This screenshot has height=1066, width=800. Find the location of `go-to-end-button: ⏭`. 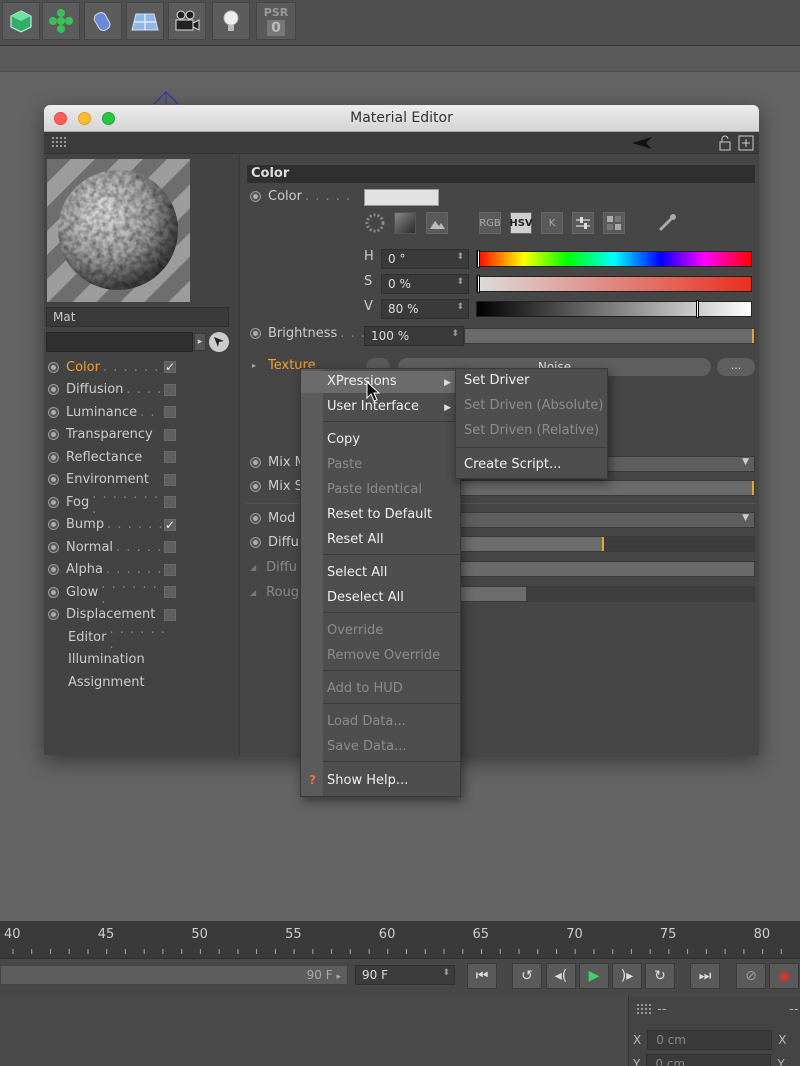

go-to-end-button: ⏭ is located at coordinates (705, 976).